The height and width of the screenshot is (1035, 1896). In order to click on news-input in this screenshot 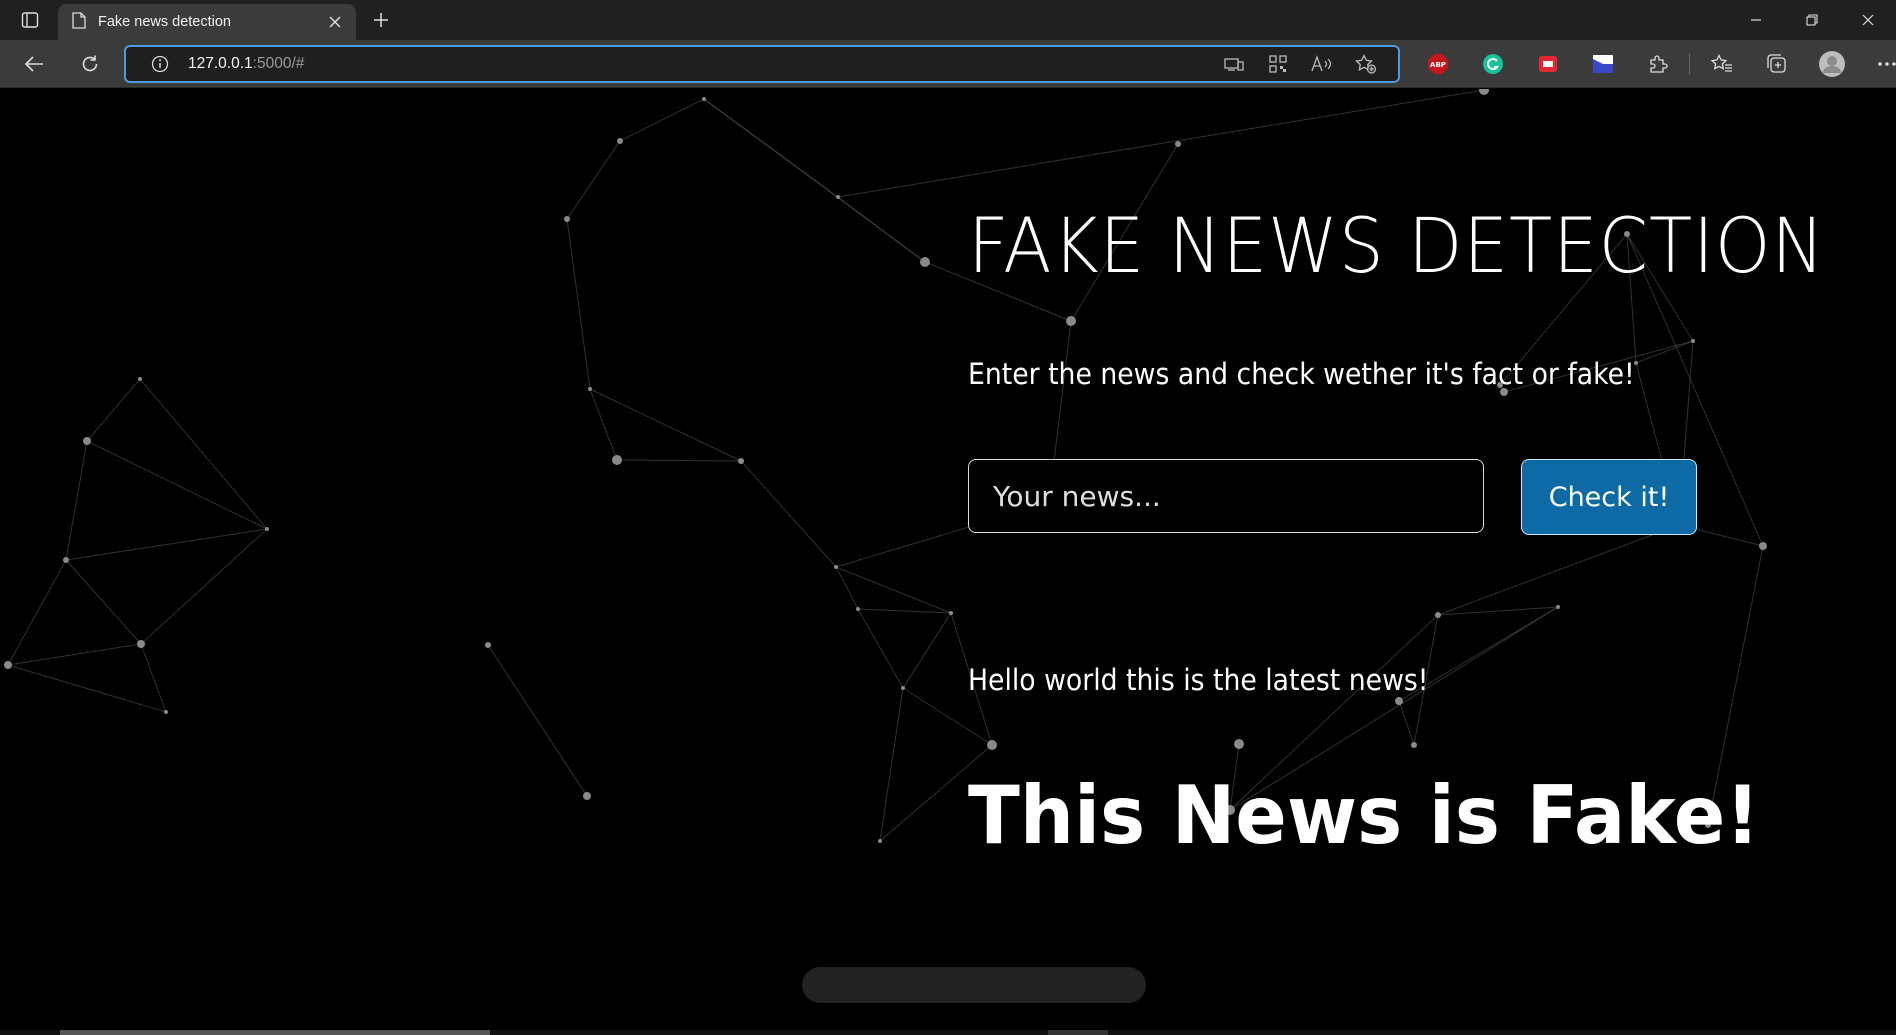, I will do `click(1226, 496)`.